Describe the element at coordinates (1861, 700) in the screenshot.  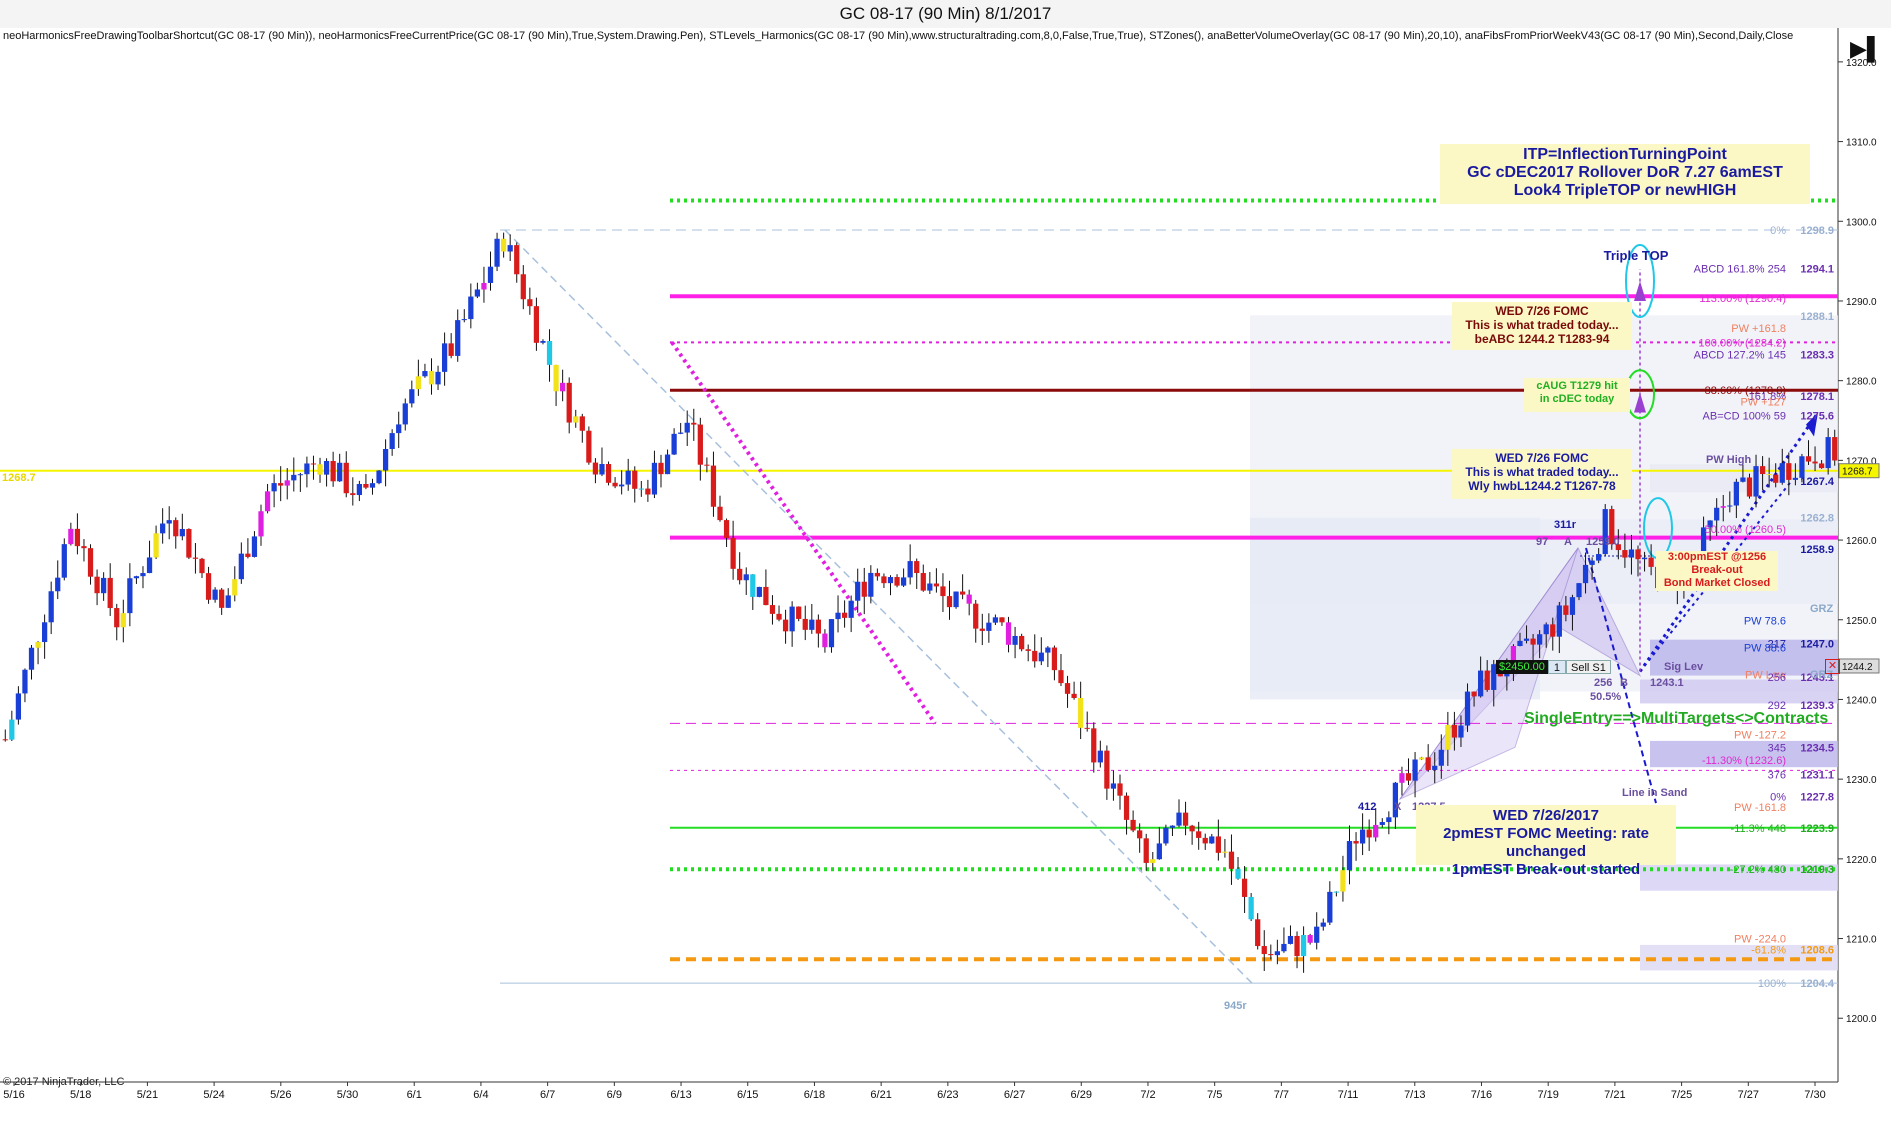
I see `price-tick-label: 1240.0` at that location.